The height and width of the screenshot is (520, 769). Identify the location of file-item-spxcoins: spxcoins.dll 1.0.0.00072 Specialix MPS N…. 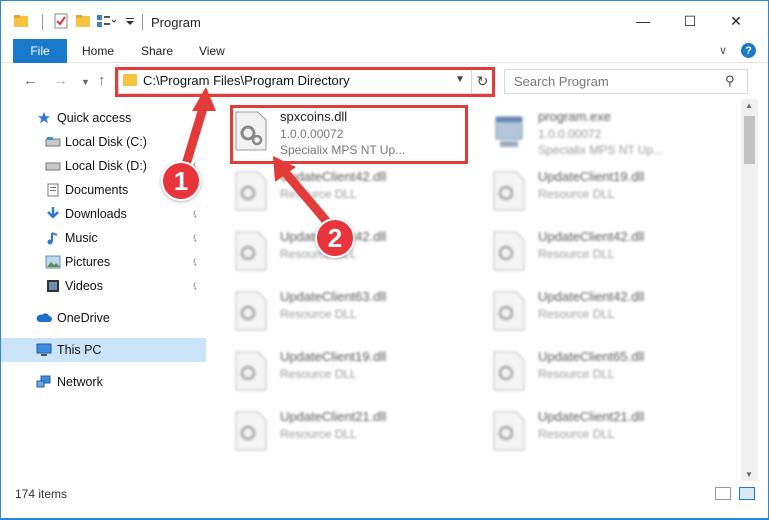
(336, 130).